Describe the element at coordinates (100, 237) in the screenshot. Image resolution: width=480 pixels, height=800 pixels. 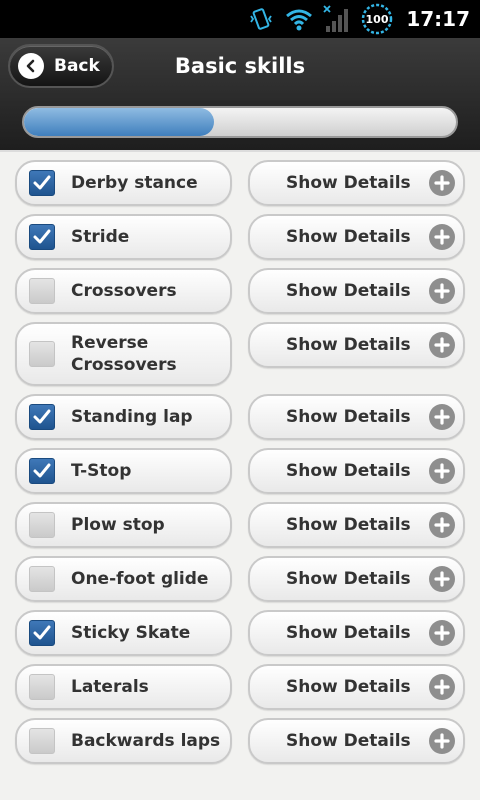
I see `skill-label: Stride` at that location.